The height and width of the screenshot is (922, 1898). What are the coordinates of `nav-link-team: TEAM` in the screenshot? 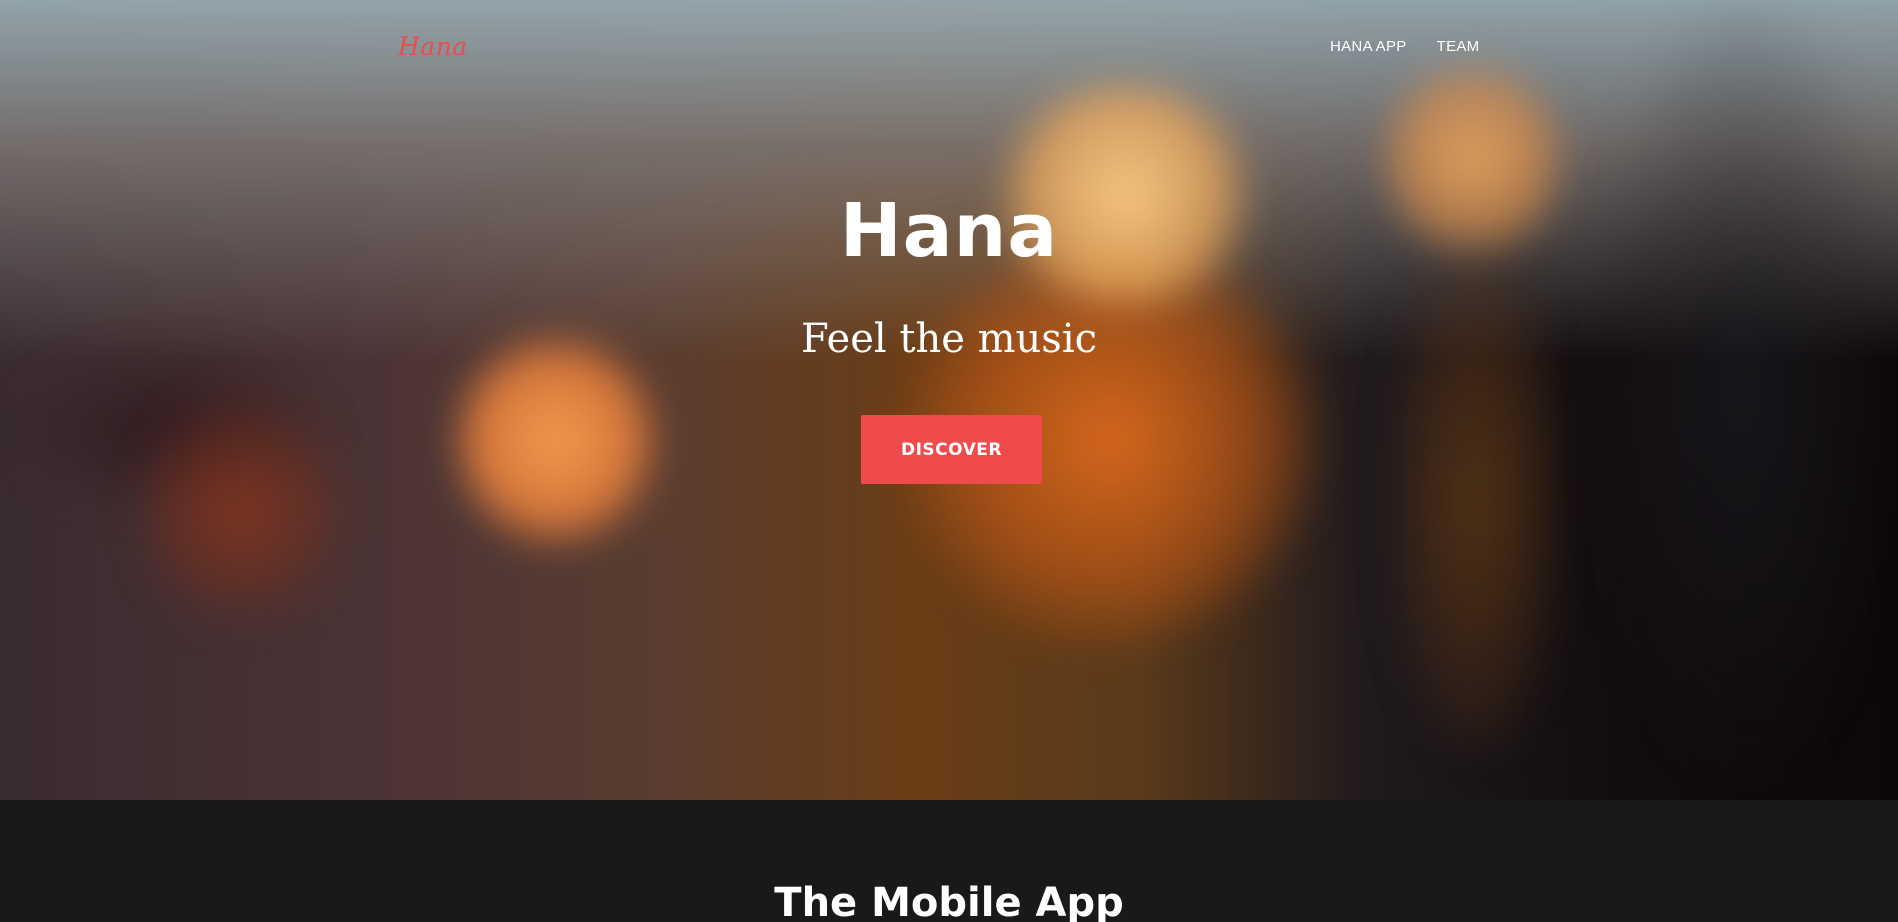 It's located at (1458, 46).